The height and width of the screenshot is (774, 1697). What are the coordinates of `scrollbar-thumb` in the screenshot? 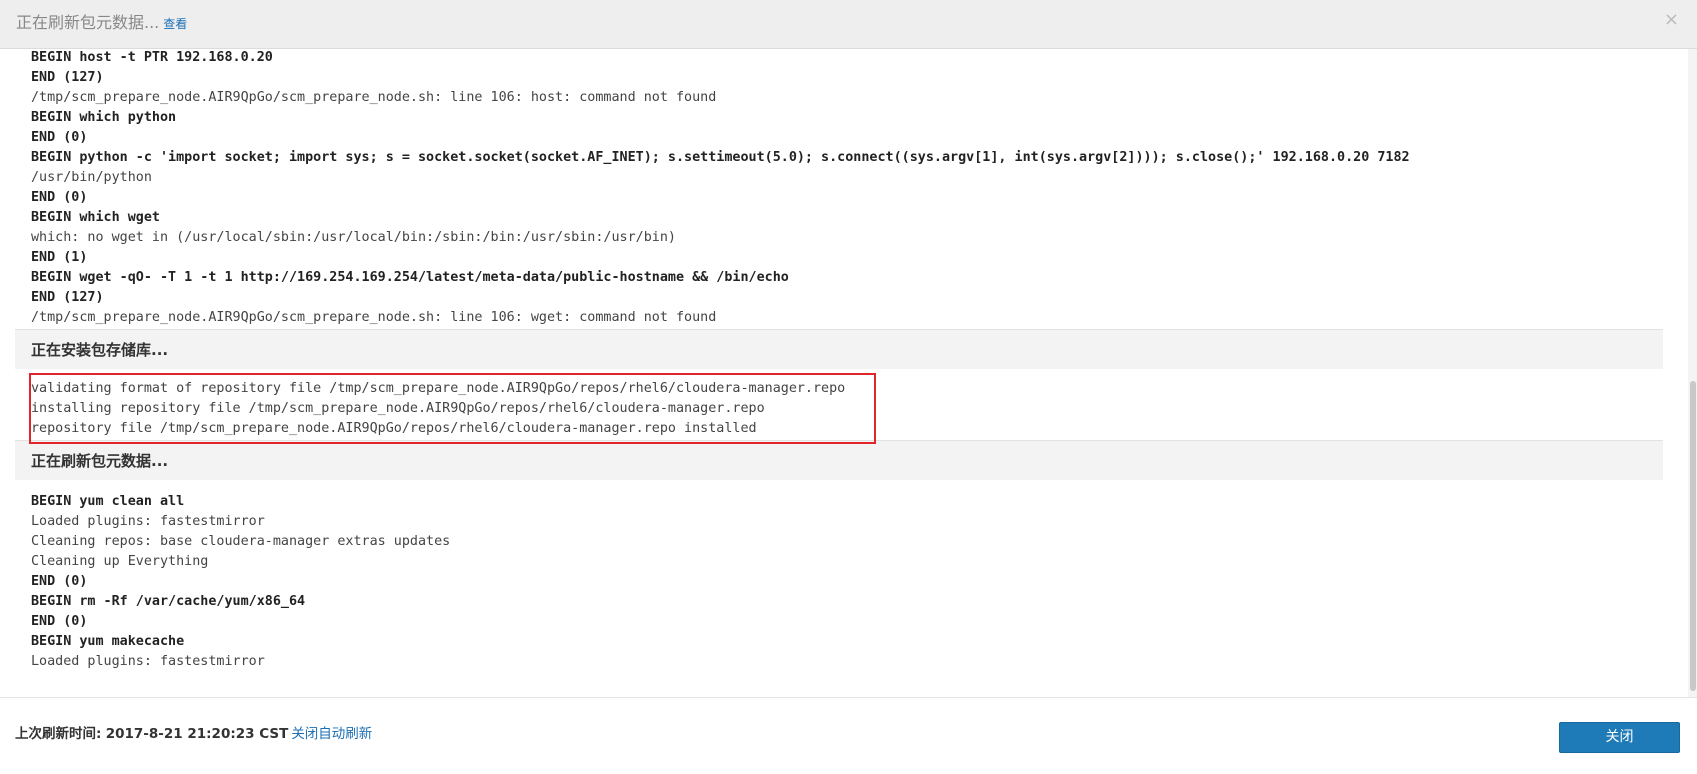 It's located at (1693, 536).